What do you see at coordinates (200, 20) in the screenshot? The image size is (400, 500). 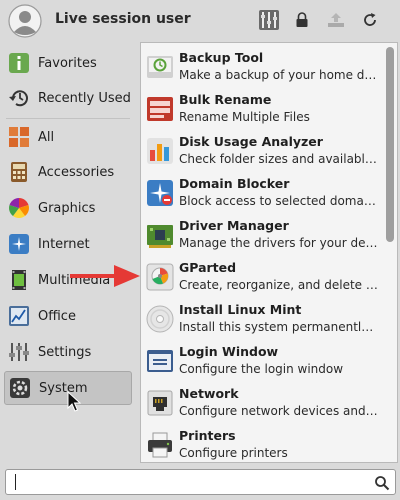 I see `menu-header: Live session user` at bounding box center [200, 20].